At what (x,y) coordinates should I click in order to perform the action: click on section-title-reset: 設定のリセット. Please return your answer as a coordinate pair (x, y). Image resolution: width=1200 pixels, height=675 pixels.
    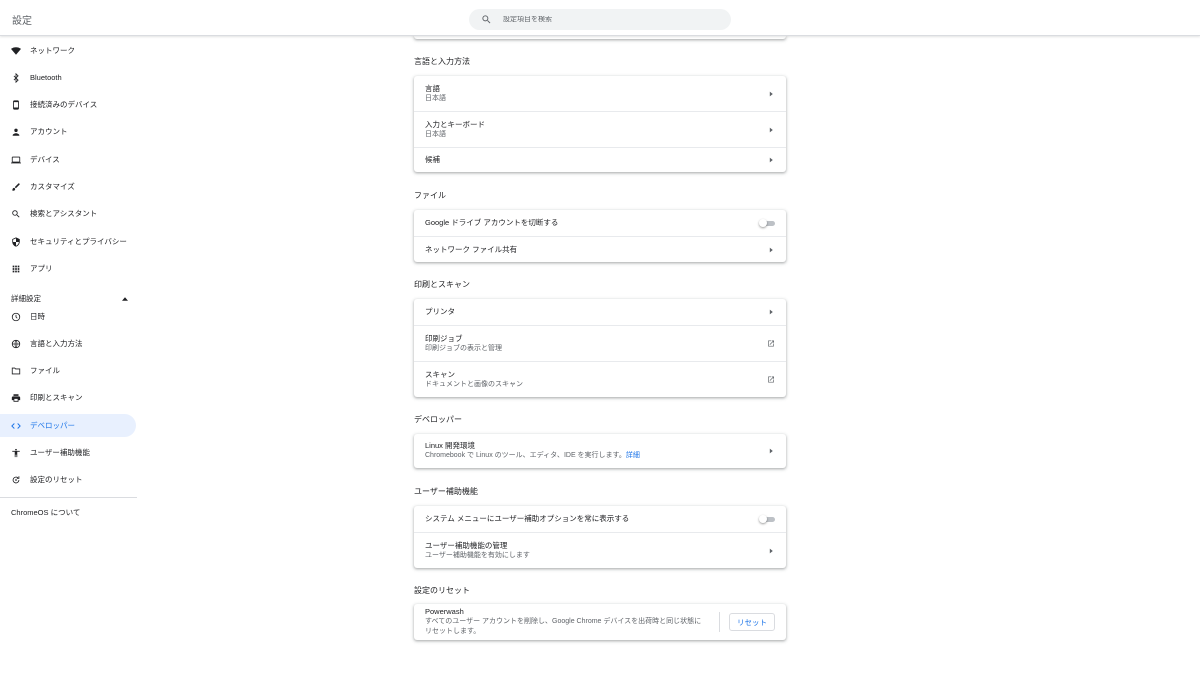
    Looking at the image, I should click on (442, 590).